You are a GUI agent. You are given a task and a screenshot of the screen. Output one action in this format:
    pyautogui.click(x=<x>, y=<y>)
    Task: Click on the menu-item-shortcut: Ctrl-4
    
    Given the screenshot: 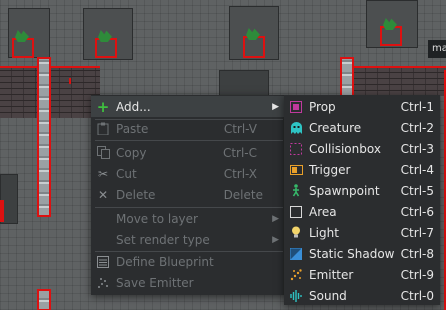 What is the action you would take?
    pyautogui.click(x=417, y=169)
    